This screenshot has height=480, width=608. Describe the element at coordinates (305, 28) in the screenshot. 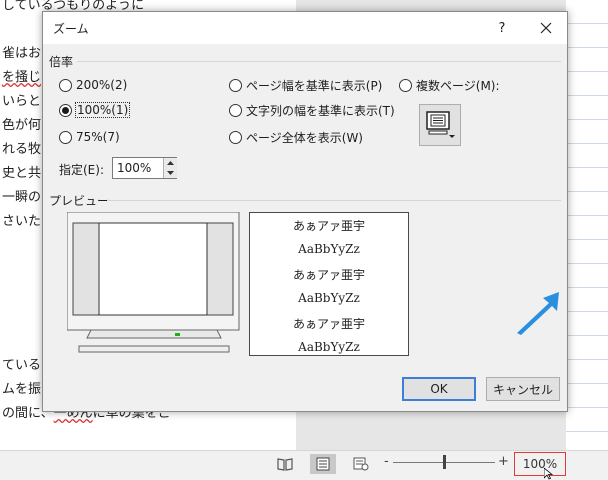

I see `dialog-titlebar: ズーム ?` at that location.